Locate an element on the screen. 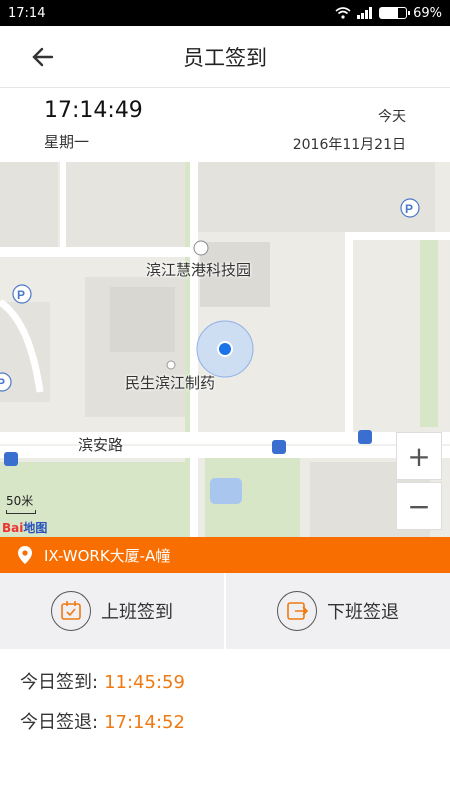 The height and width of the screenshot is (800, 450). action-bar: 上班签到 下班签退 is located at coordinates (225, 611).